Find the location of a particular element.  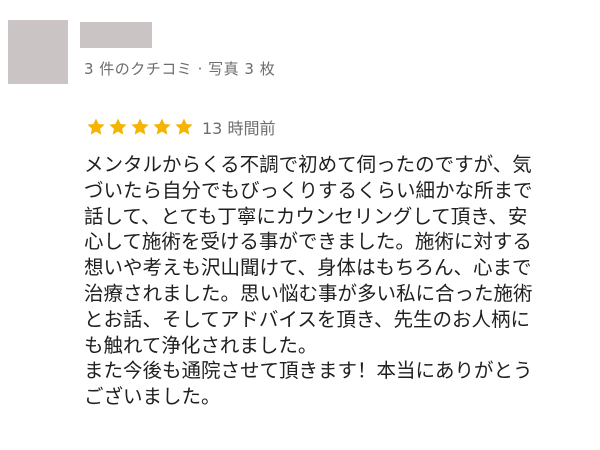

review-line: 想いや考えも沢山聞けて、身体はもちろん、心まで is located at coordinates (308, 268).